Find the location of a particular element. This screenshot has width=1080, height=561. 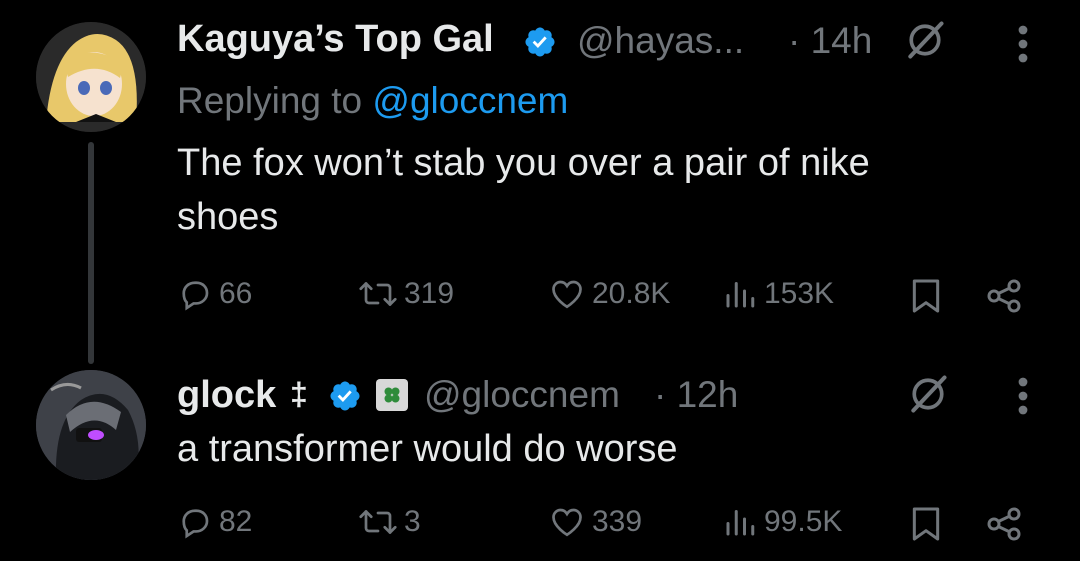

views-count: 99.5K is located at coordinates (803, 521).